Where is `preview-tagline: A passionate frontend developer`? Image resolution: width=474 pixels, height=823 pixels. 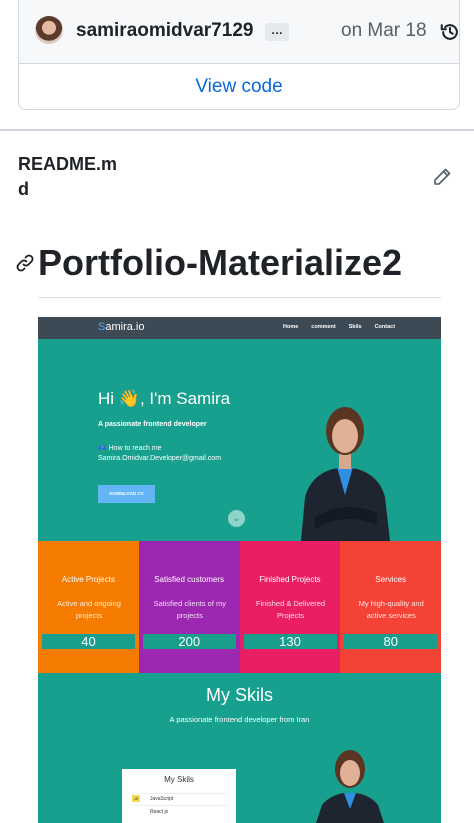
preview-tagline: A passionate frontend developer is located at coordinates (152, 424).